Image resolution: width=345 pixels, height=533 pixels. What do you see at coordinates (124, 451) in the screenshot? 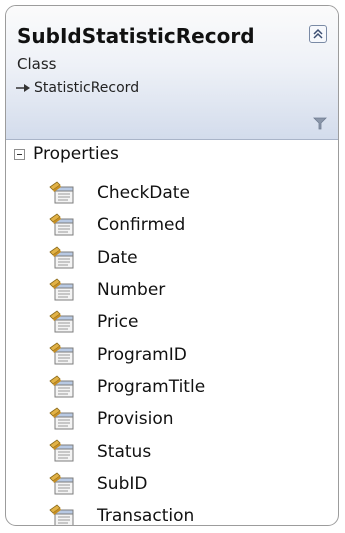
I see `property-label: Status` at bounding box center [124, 451].